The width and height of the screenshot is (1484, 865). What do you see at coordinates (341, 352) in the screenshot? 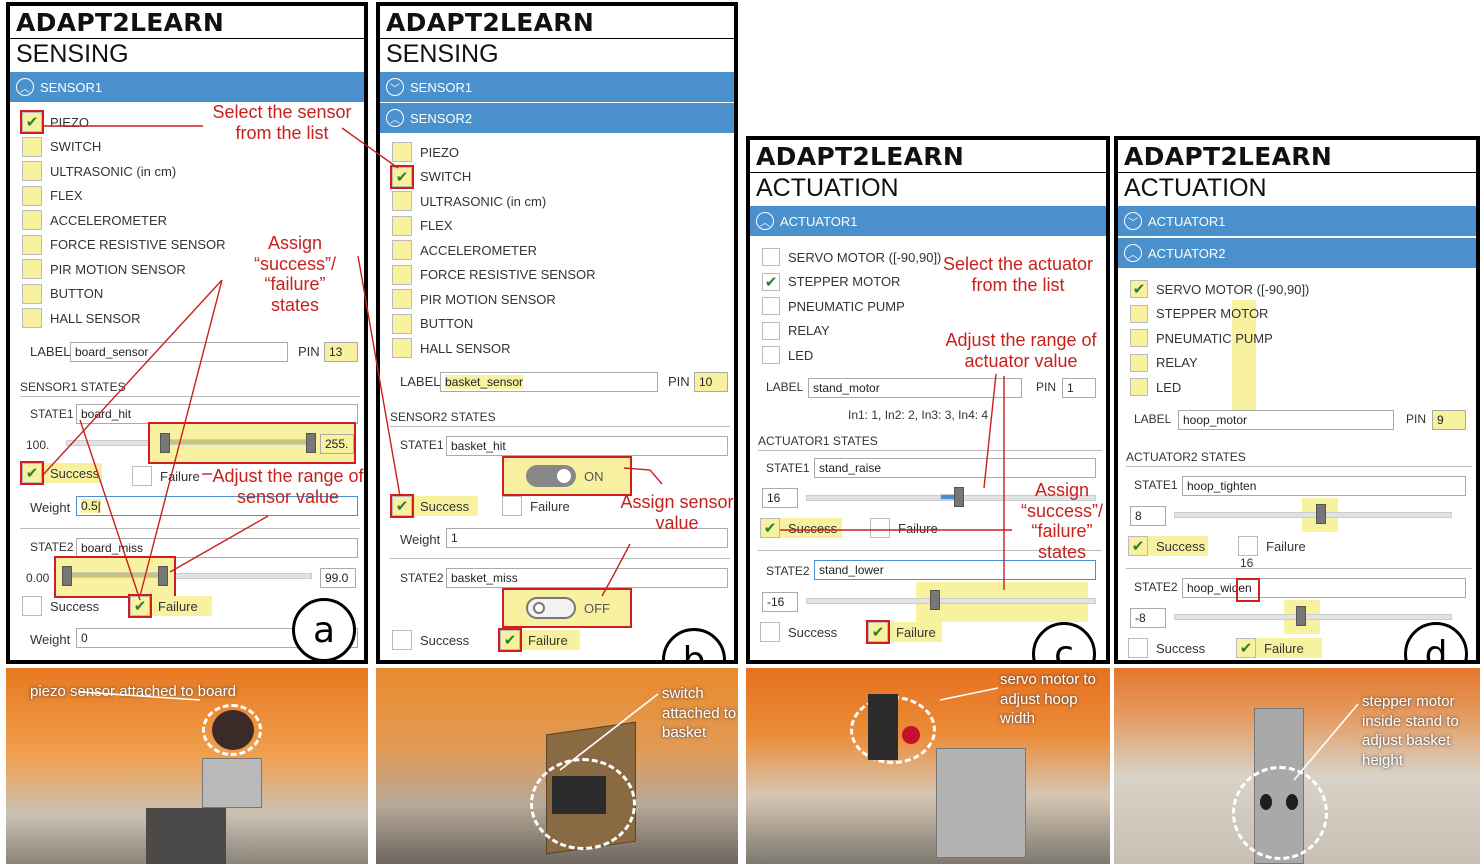
I see `pin-input: 13` at bounding box center [341, 352].